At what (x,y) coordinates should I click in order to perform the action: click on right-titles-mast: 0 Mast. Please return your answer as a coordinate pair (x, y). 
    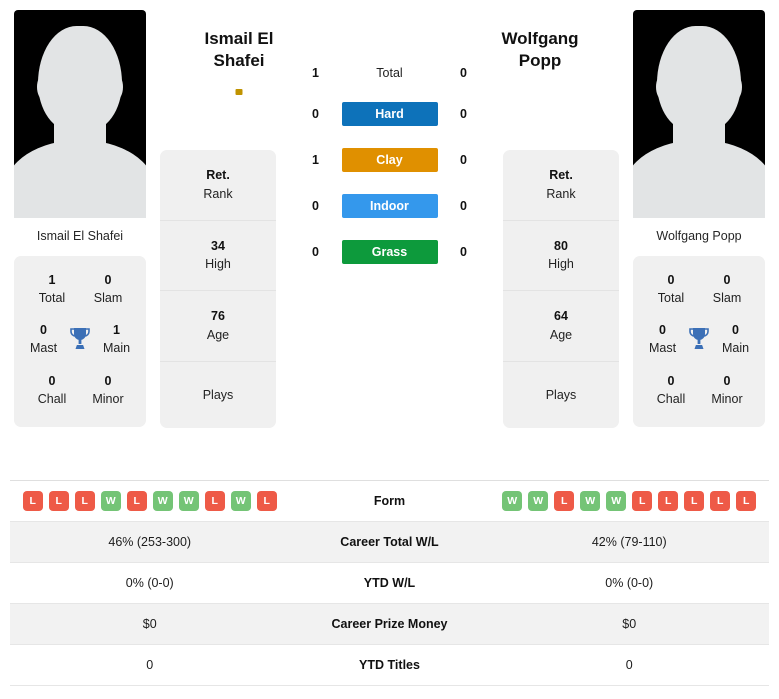
    Looking at the image, I should click on (662, 339).